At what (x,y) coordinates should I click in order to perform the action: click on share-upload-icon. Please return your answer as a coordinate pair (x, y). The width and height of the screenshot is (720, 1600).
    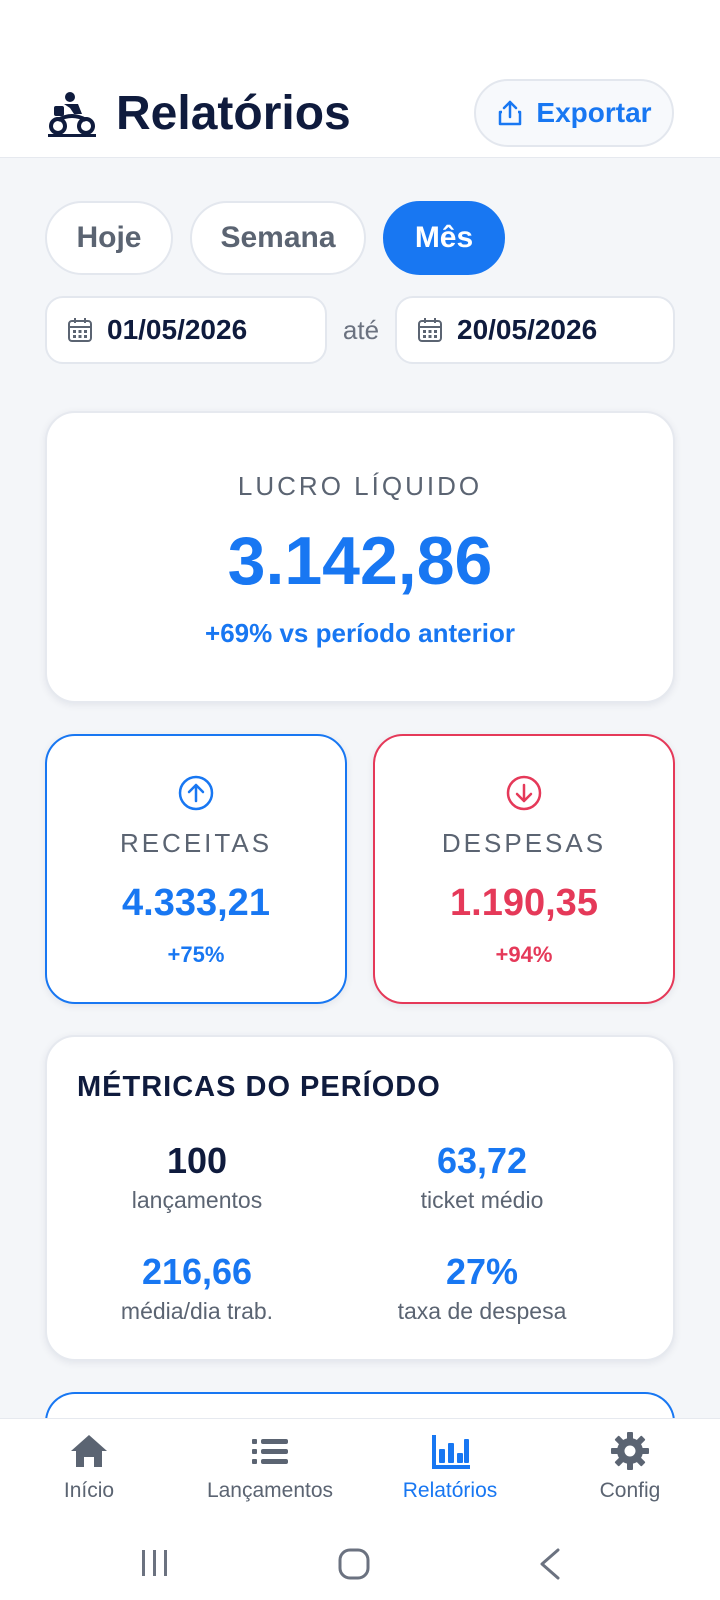
    Looking at the image, I should click on (510, 113).